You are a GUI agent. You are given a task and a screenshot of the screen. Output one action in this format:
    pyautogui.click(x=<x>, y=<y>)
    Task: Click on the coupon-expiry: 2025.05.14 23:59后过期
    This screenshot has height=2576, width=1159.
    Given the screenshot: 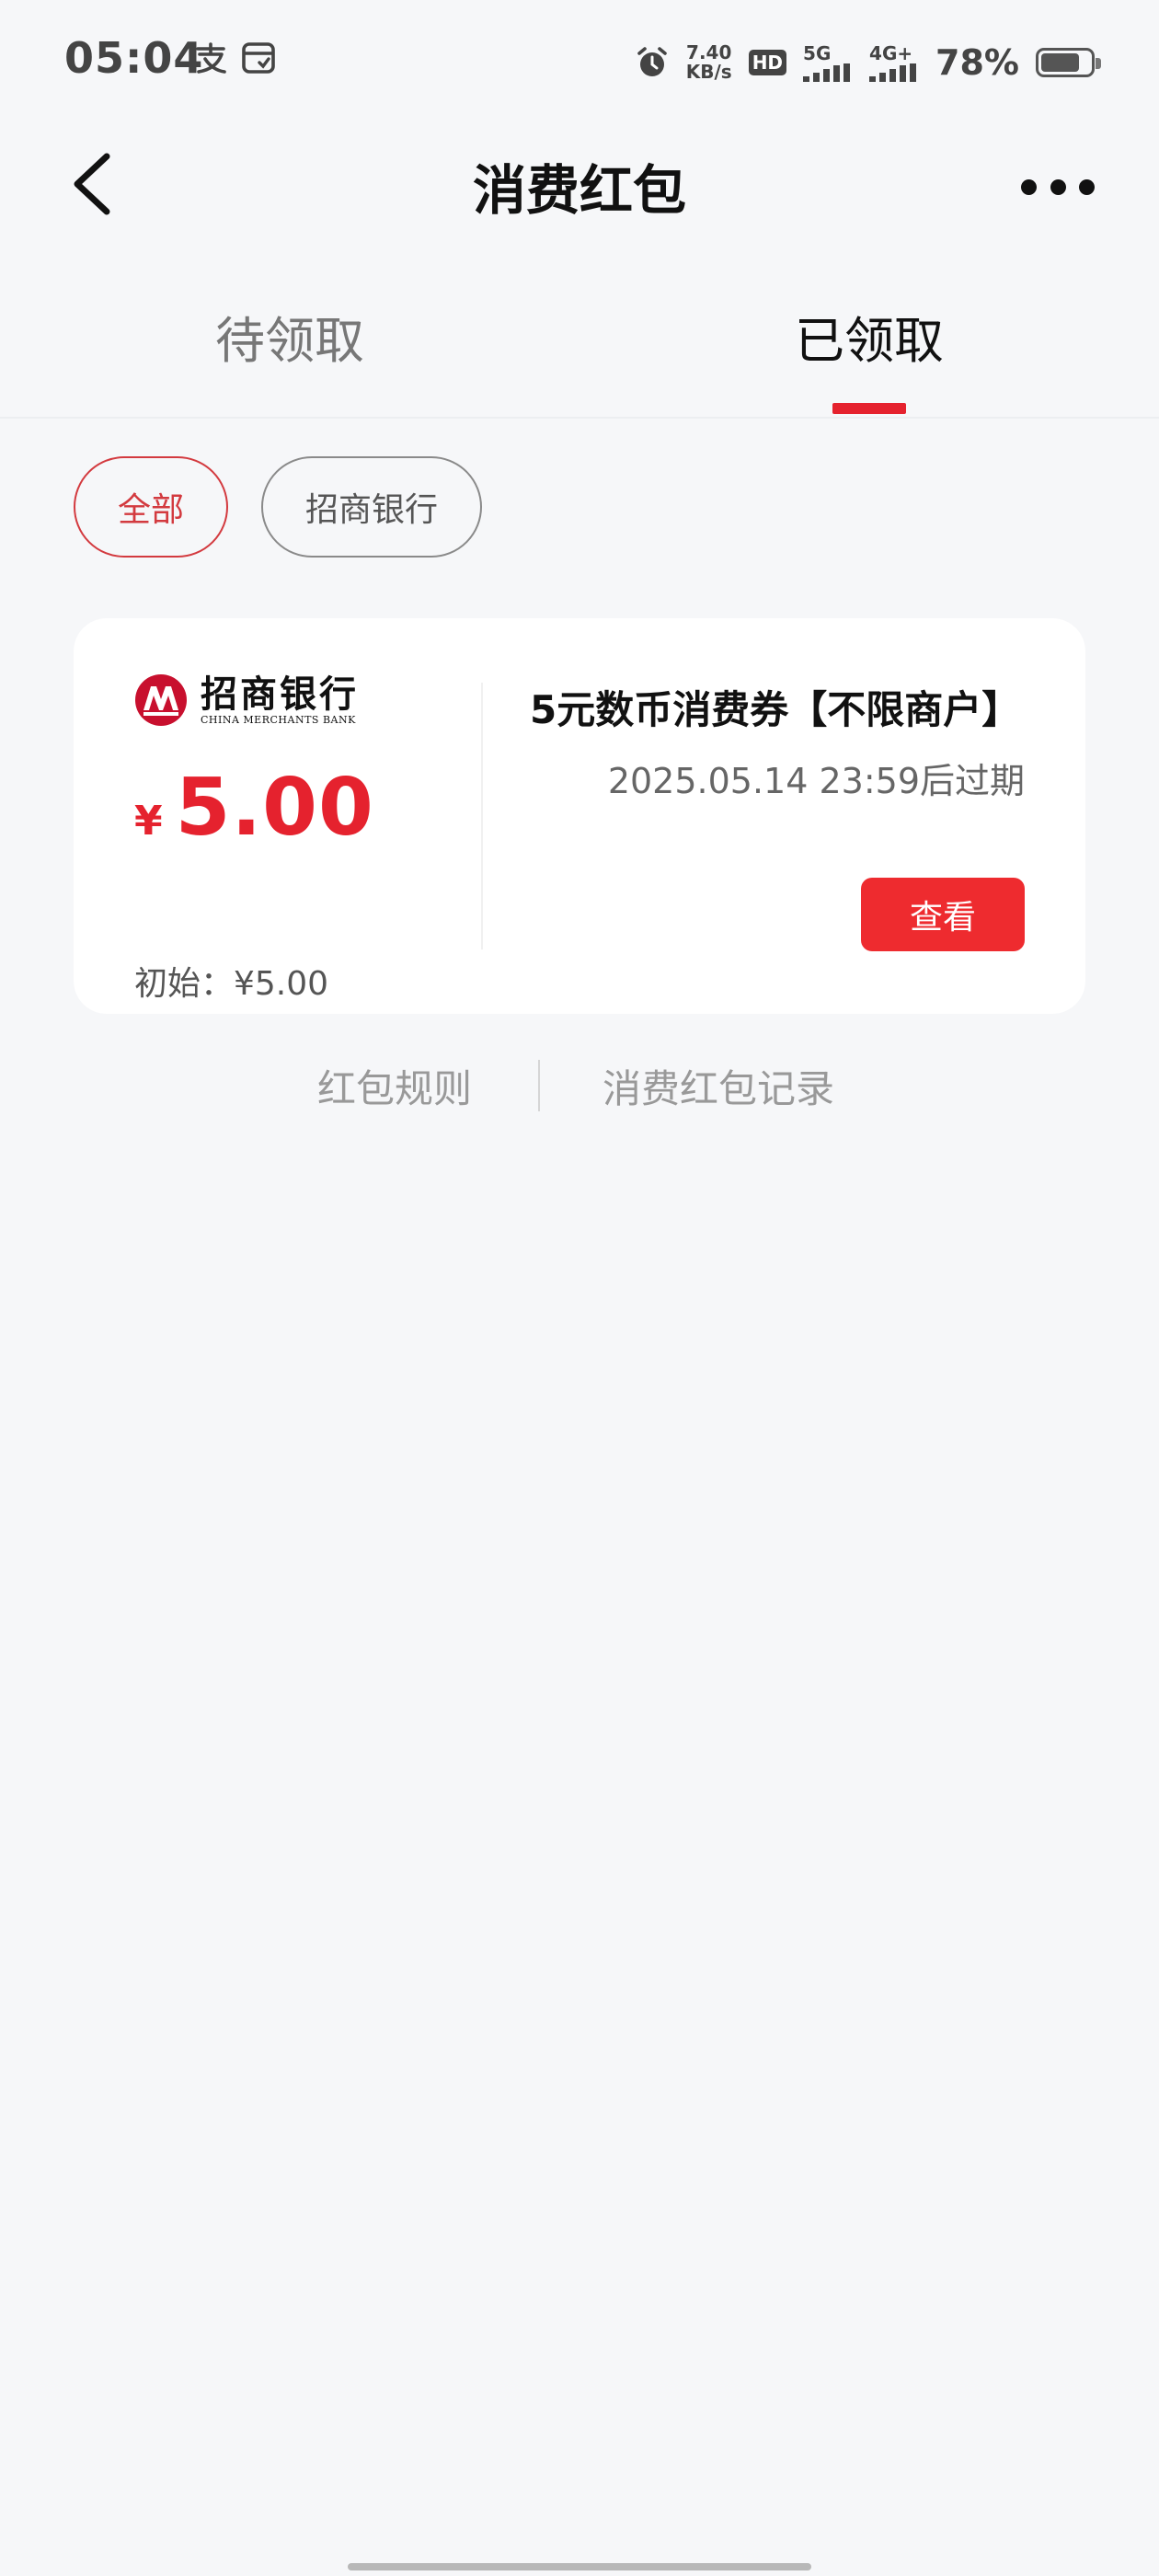 What is the action you would take?
    pyautogui.click(x=816, y=781)
    